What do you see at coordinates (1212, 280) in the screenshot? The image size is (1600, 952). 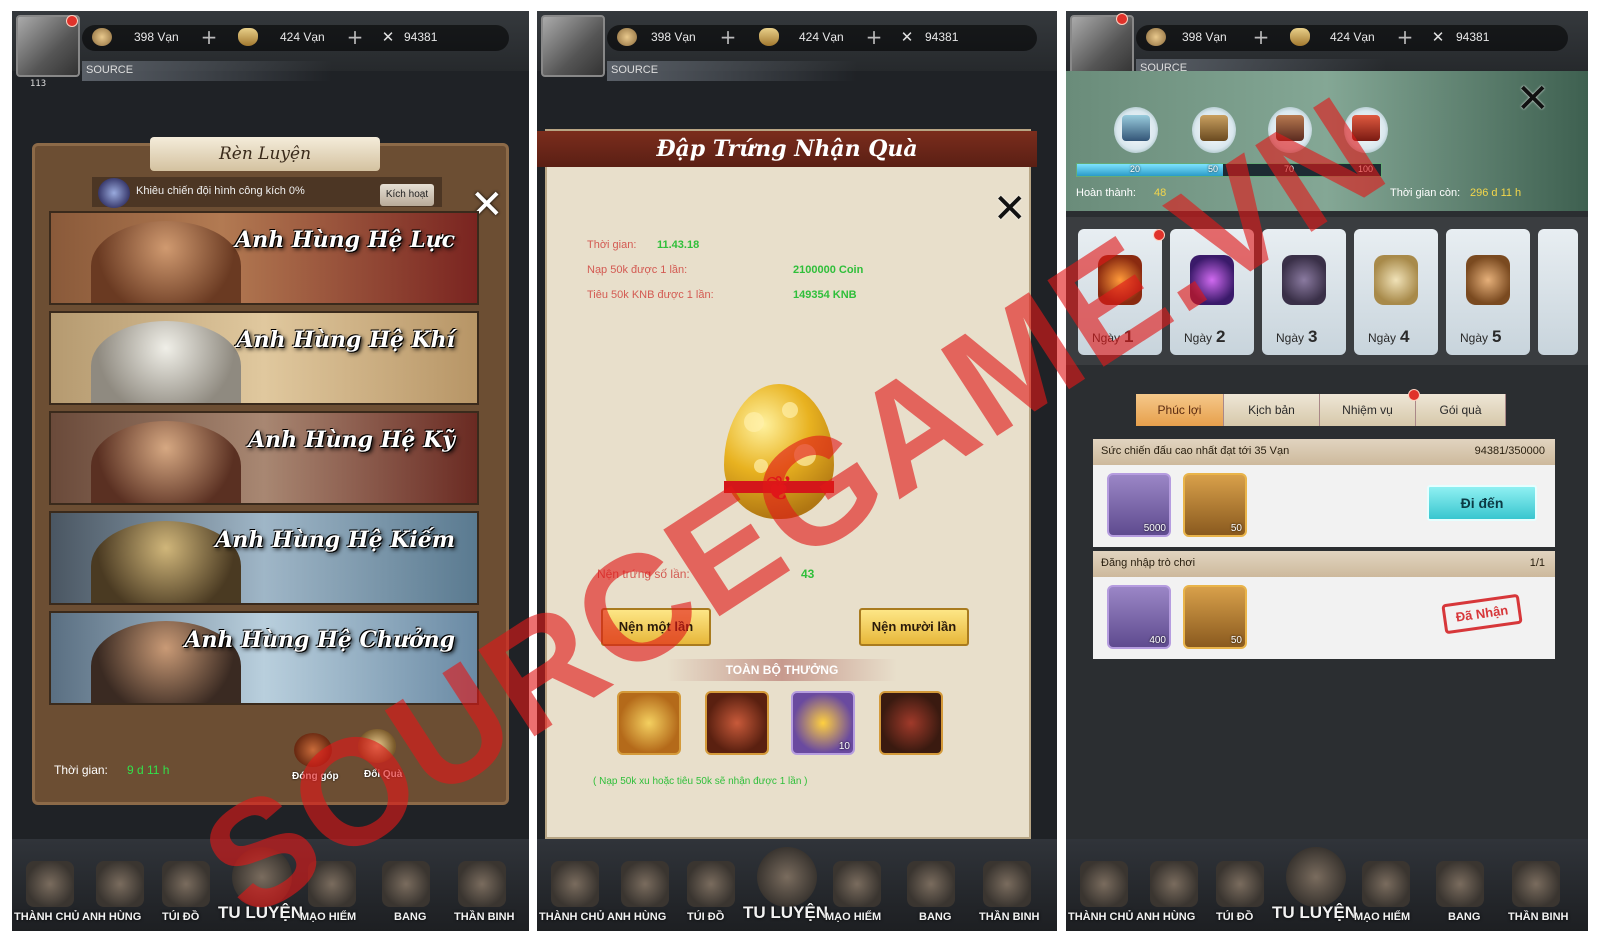 I see `skin-icon` at bounding box center [1212, 280].